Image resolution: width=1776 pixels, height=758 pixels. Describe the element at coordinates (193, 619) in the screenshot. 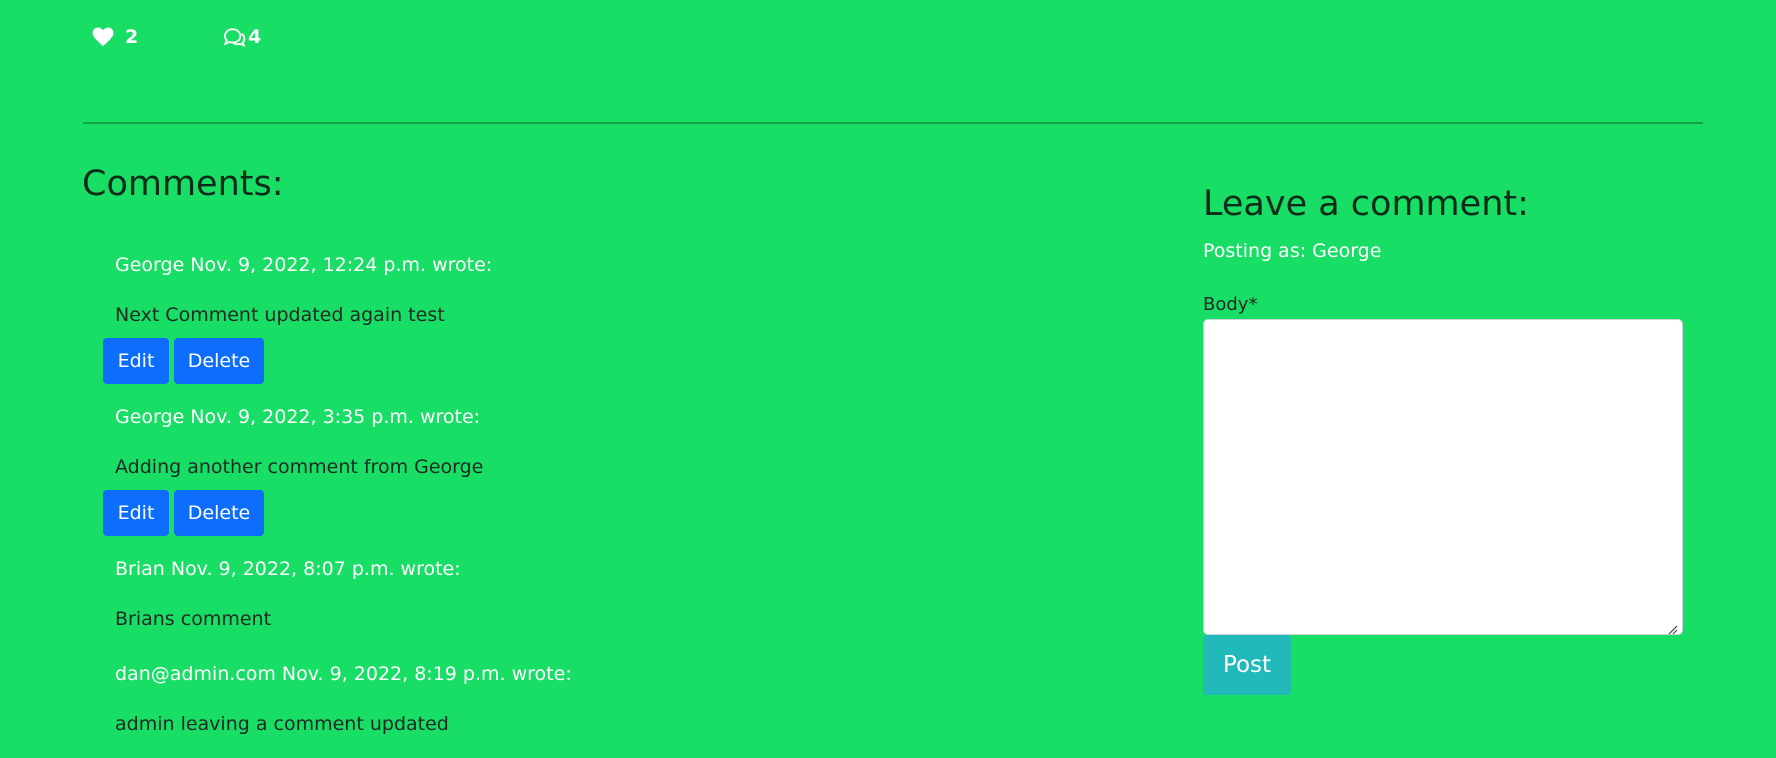

I see `comment-body: Brians comment` at that location.